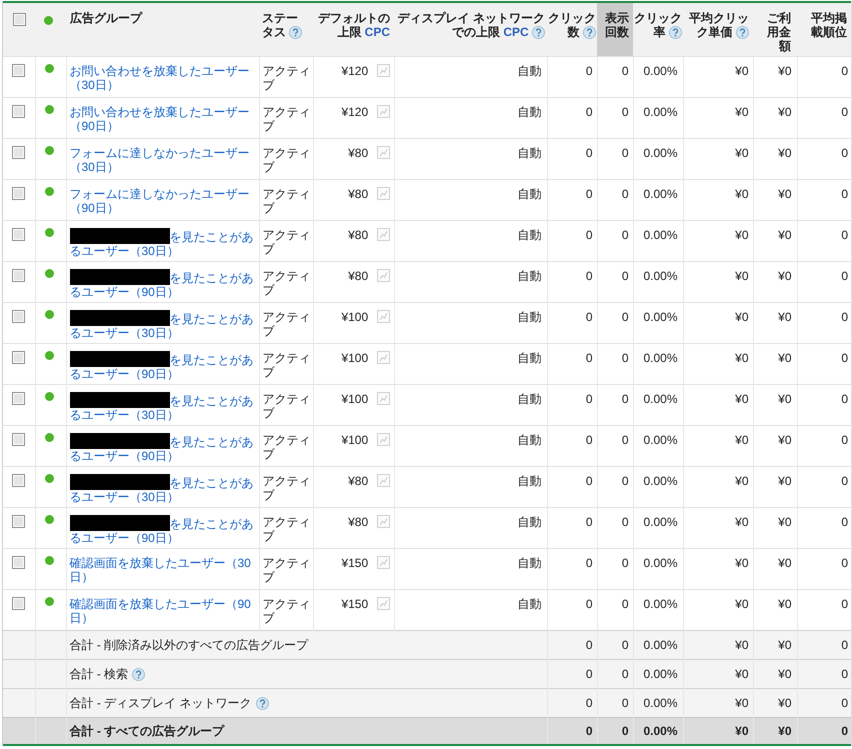 This screenshot has height=749, width=852. What do you see at coordinates (572, 29) in the screenshot?
I see `column-header: クリック数` at bounding box center [572, 29].